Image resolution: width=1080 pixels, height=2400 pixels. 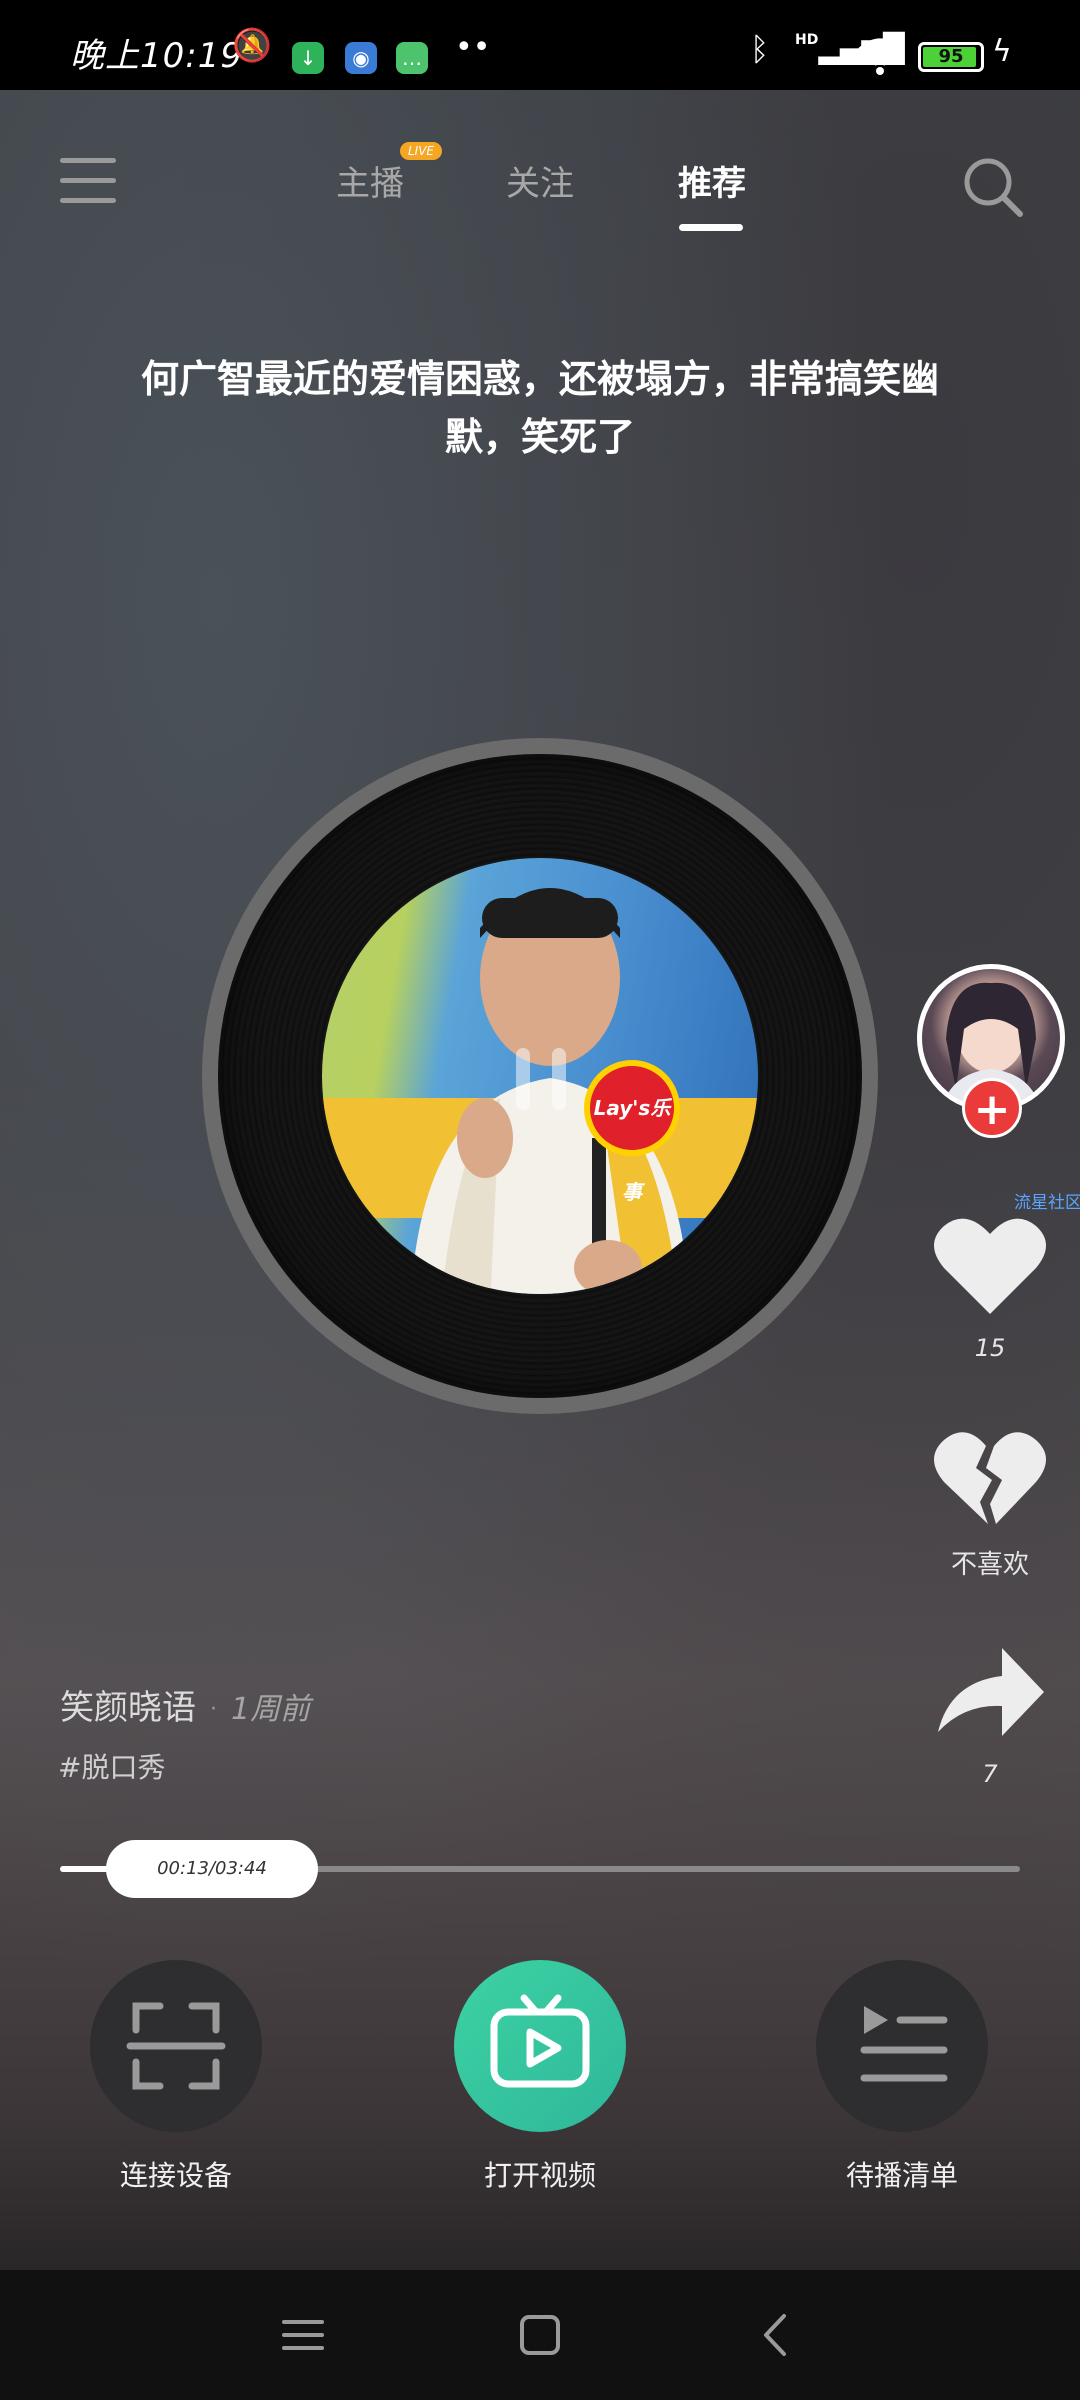 I want to click on home-icon, so click(x=540, y=2335).